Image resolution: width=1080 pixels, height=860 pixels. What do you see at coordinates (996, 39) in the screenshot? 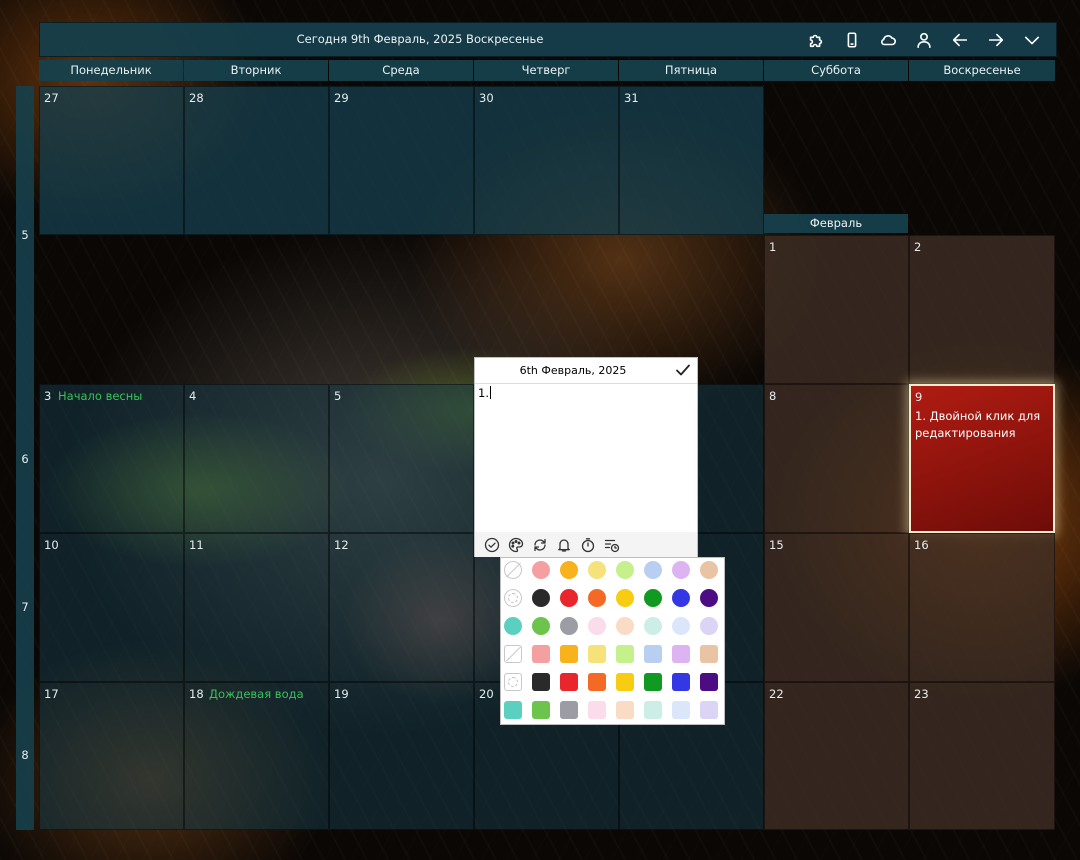
I see `arrow-right-icon` at bounding box center [996, 39].